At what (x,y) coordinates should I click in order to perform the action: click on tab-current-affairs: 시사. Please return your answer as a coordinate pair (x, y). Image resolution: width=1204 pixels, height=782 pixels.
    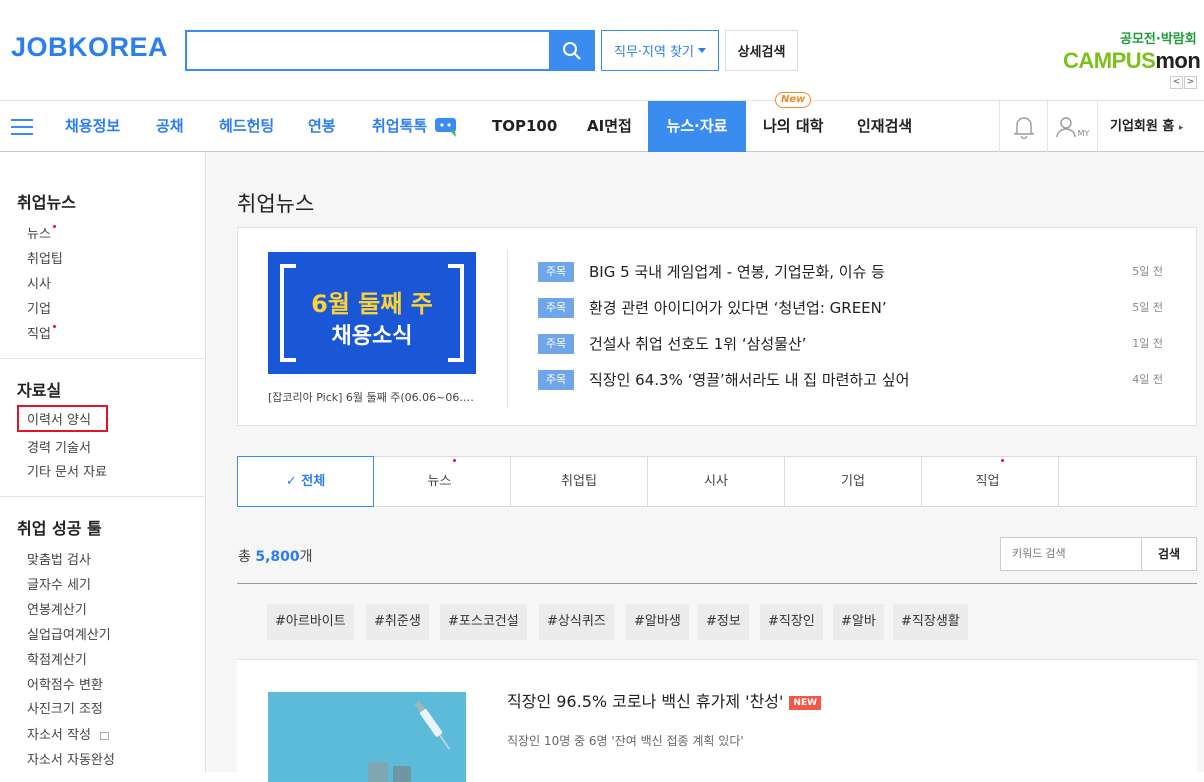
    Looking at the image, I should click on (716, 481).